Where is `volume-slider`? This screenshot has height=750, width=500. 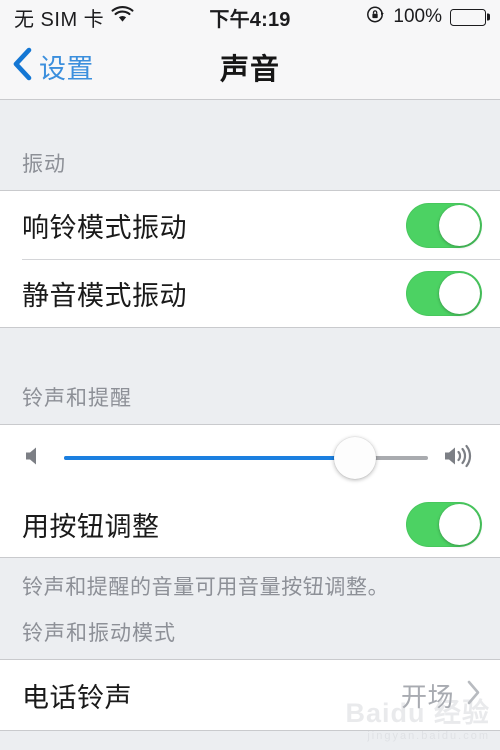
volume-slider is located at coordinates (246, 458).